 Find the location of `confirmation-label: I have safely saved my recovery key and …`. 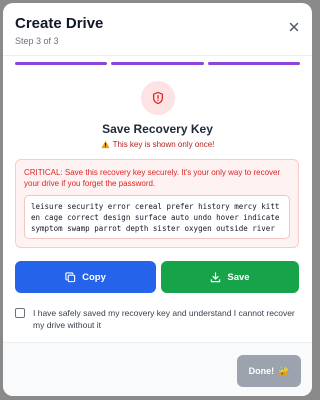

confirmation-label: I have safely saved my recovery key and … is located at coordinates (166, 319).